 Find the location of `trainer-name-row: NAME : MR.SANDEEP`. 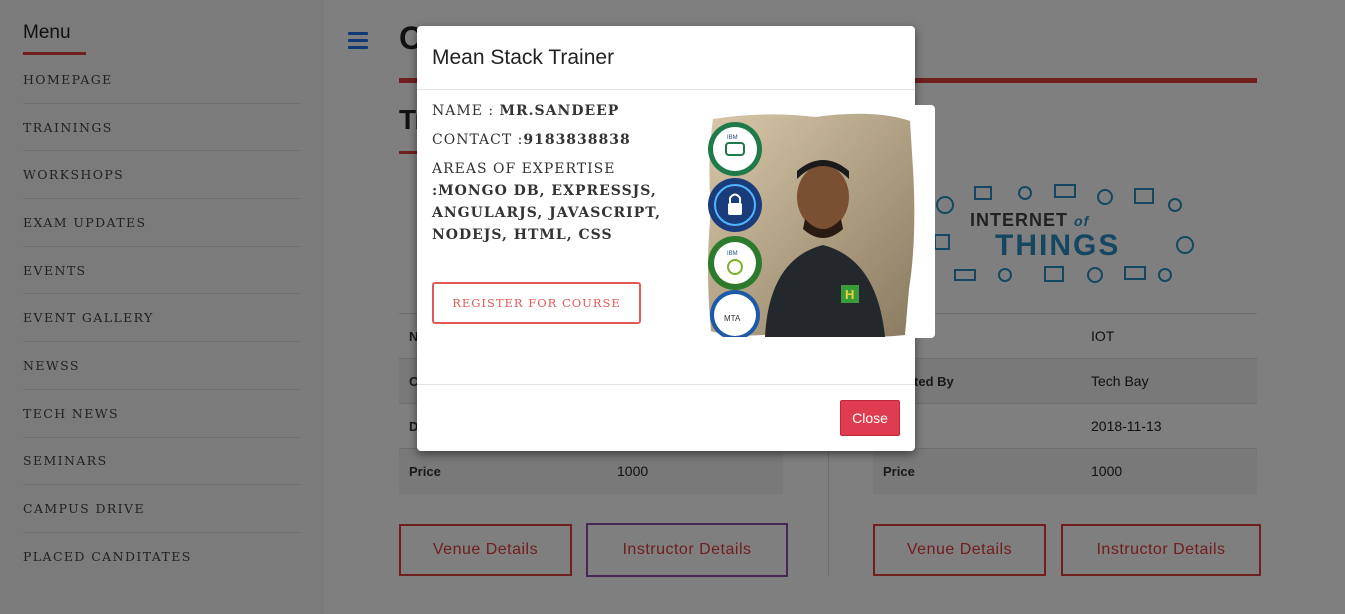

trainer-name-row: NAME : MR.SANDEEP is located at coordinates (562, 111).